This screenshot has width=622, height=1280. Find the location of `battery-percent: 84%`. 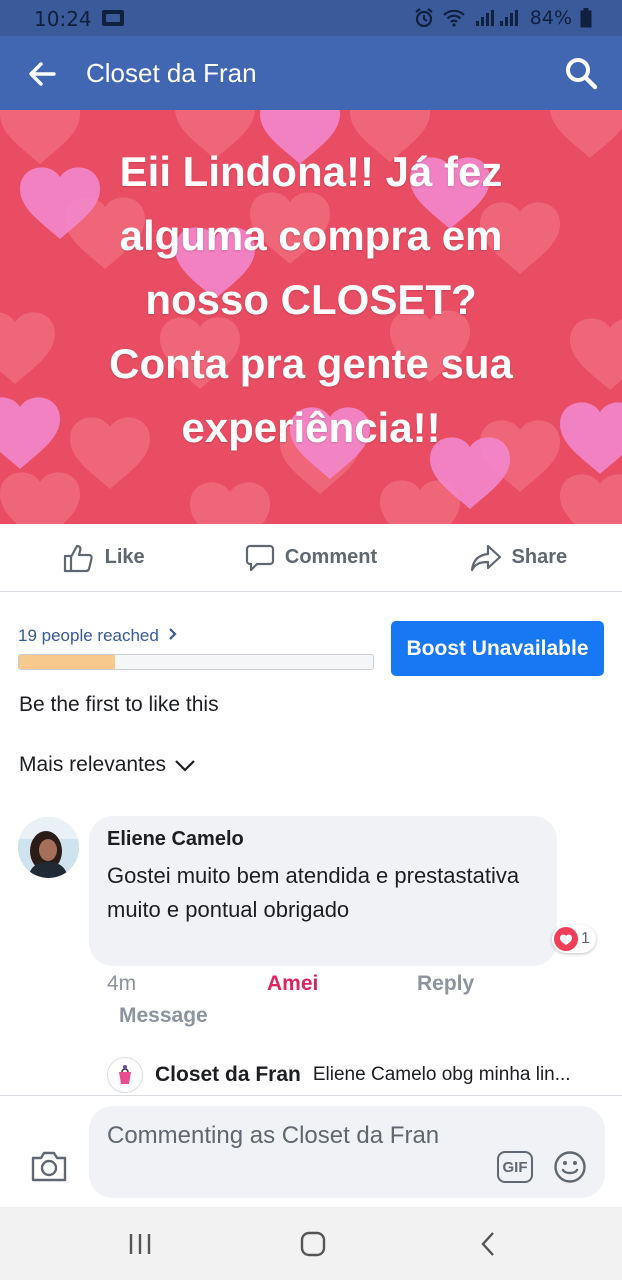

battery-percent: 84% is located at coordinates (550, 18).